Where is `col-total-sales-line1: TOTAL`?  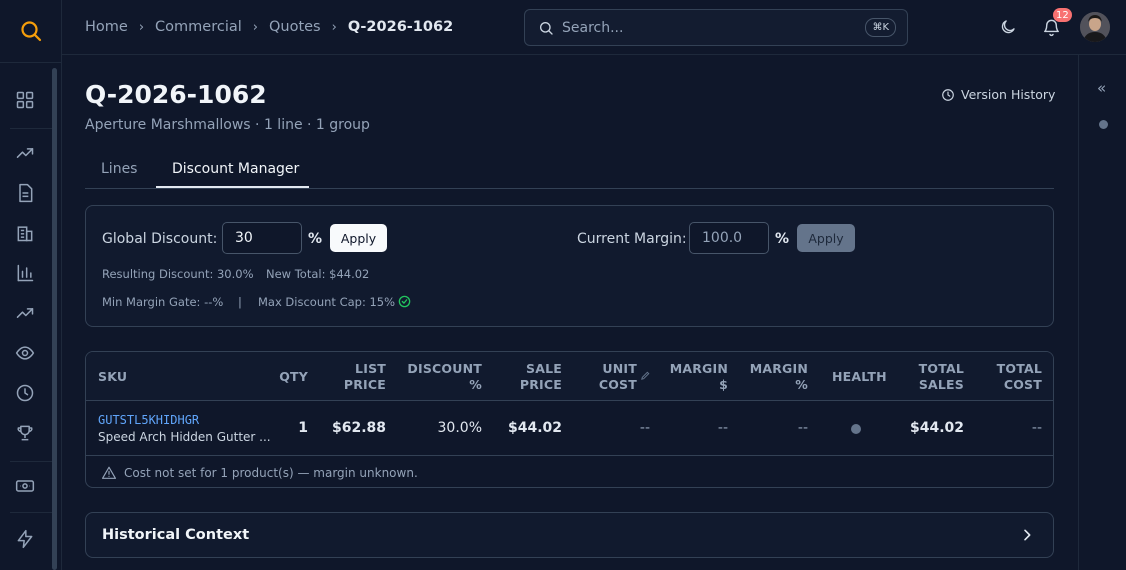 col-total-sales-line1: TOTAL is located at coordinates (941, 368).